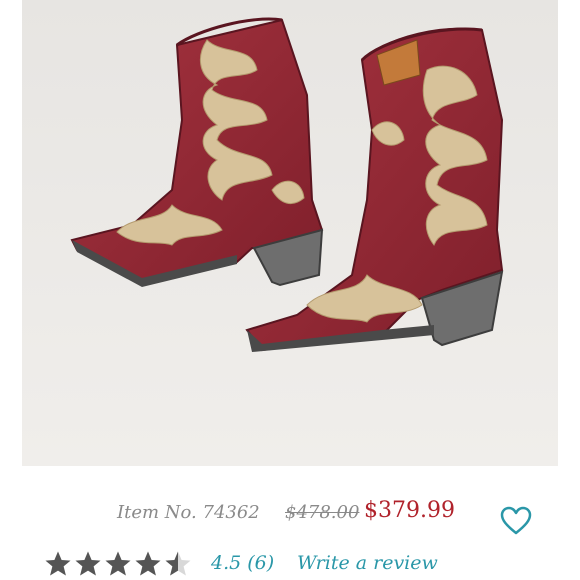 The height and width of the screenshot is (580, 580). I want to click on rating-row: 4.5 (6) Write a review, so click(290, 564).